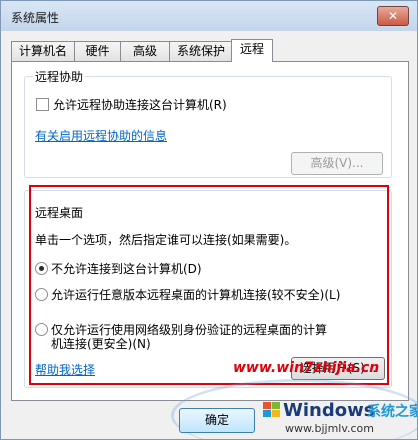 The width and height of the screenshot is (418, 440). What do you see at coordinates (329, 410) in the screenshot?
I see `watermark-windows-text: Windows` at bounding box center [329, 410].